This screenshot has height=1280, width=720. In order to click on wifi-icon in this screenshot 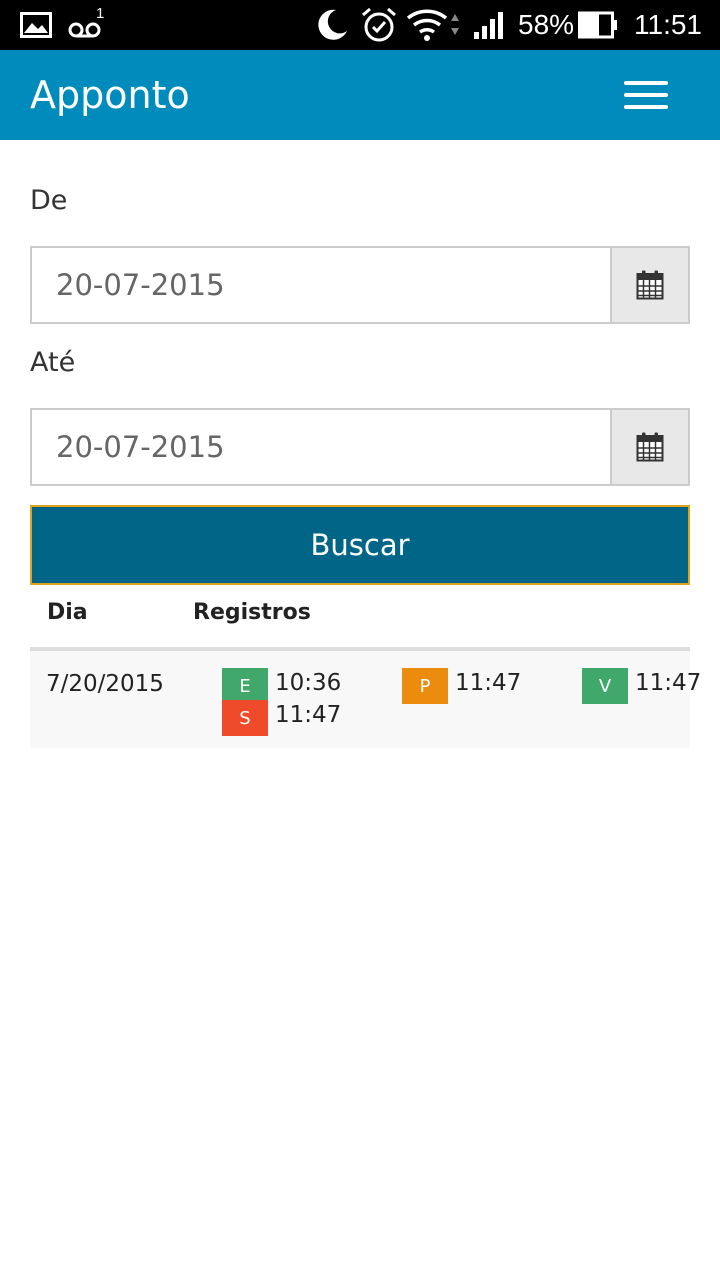, I will do `click(435, 25)`.